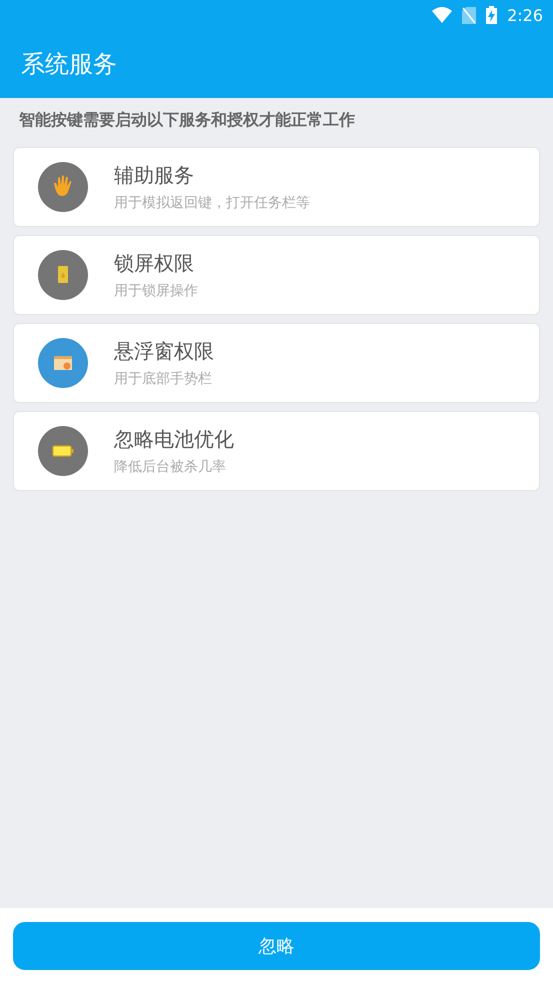 The height and width of the screenshot is (983, 553). I want to click on window-icon, so click(63, 363).